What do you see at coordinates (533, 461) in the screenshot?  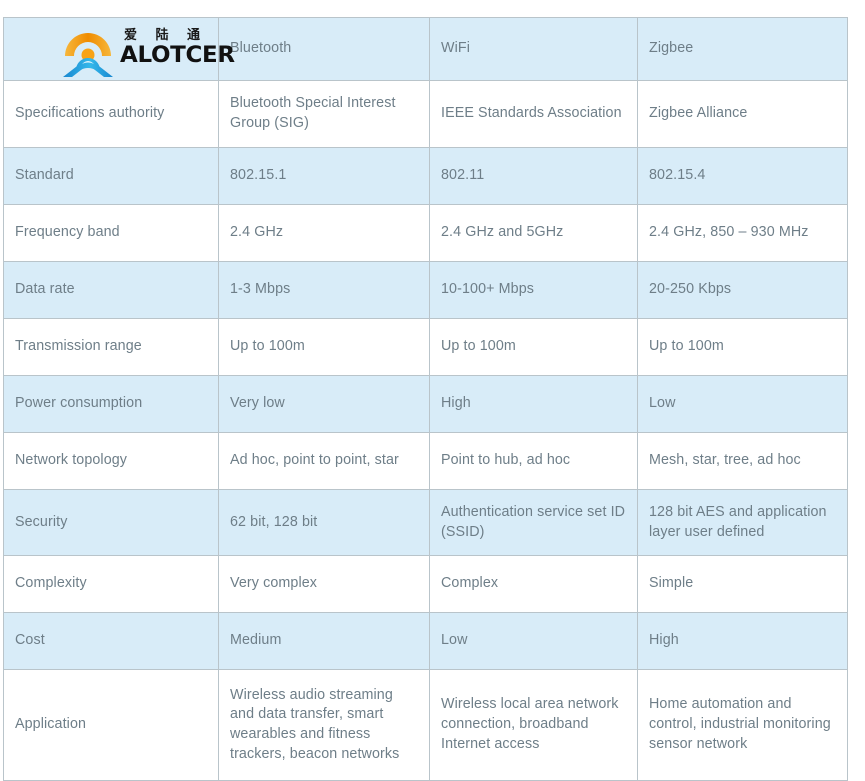 I see `cell-network-topology-wifi: Point to hub, ad hoc` at bounding box center [533, 461].